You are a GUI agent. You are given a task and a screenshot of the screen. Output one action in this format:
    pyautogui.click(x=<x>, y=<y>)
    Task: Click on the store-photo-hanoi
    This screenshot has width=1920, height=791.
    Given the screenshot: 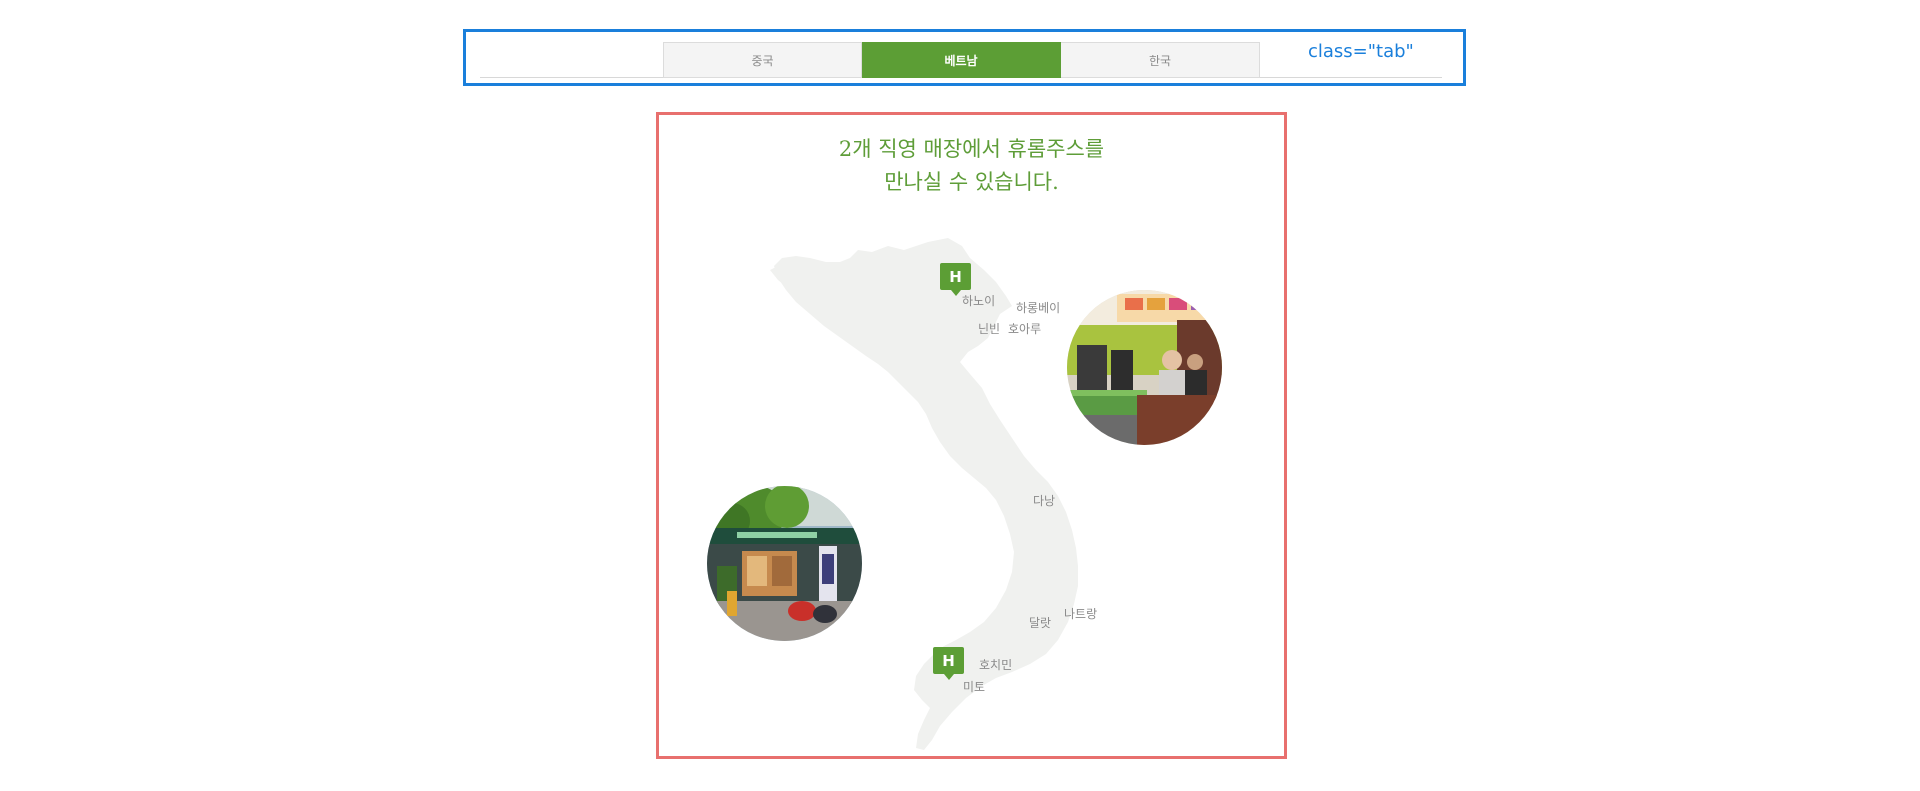 What is the action you would take?
    pyautogui.click(x=1144, y=367)
    